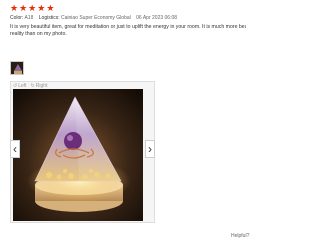 The image size is (320, 250). Describe the element at coordinates (29, 18) in the screenshot. I see `color-value: A18` at that location.